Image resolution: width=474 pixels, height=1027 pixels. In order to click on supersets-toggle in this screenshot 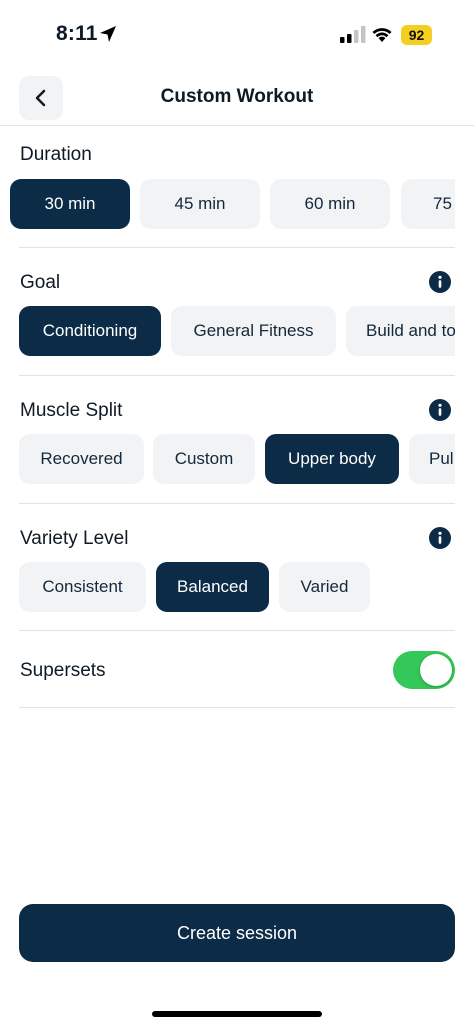, I will do `click(424, 670)`.